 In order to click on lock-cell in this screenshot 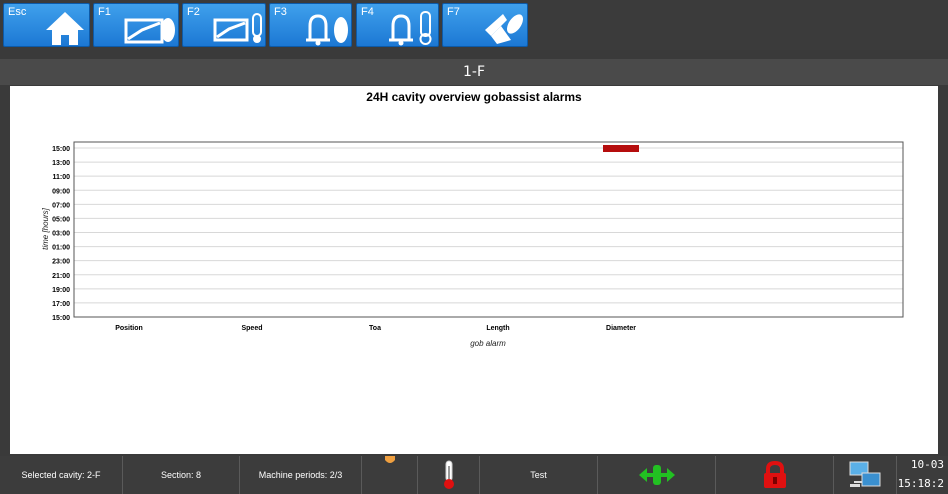, I will do `click(775, 475)`.